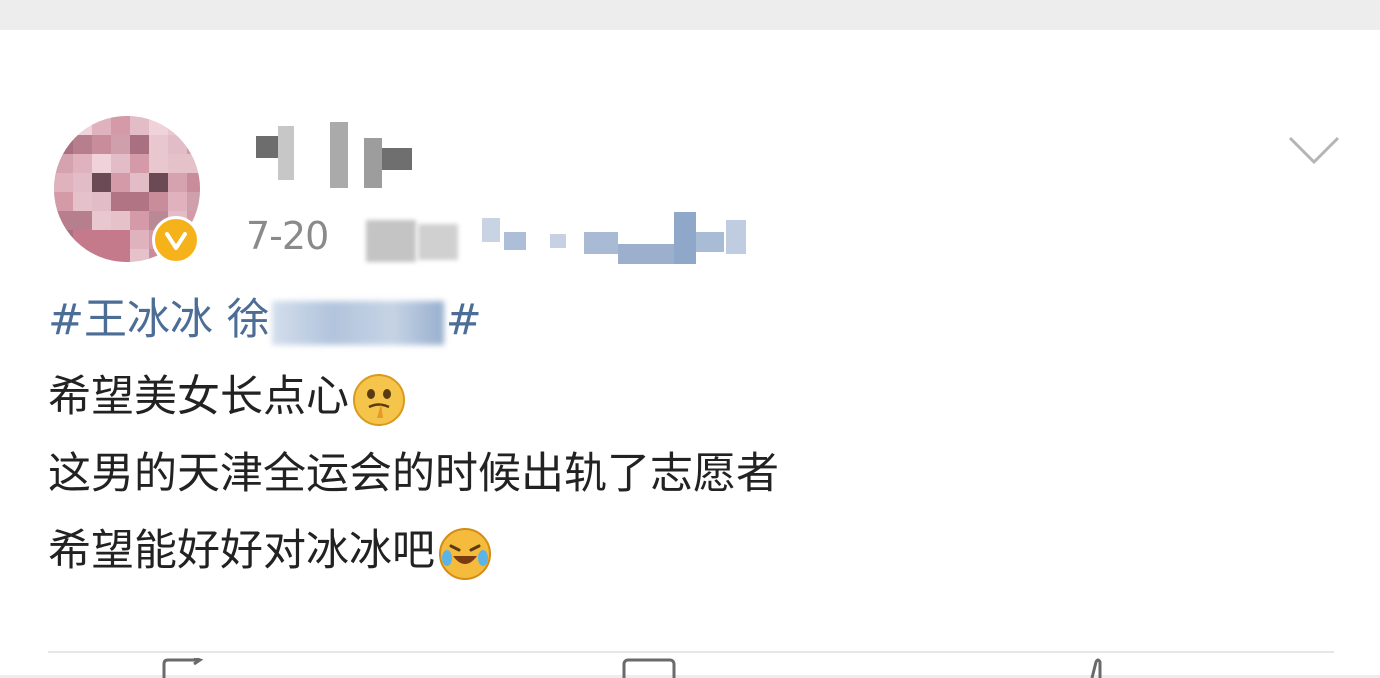 Image resolution: width=1380 pixels, height=678 pixels. Describe the element at coordinates (413, 397) in the screenshot. I see `post-line-1: 希望美女长点心` at that location.